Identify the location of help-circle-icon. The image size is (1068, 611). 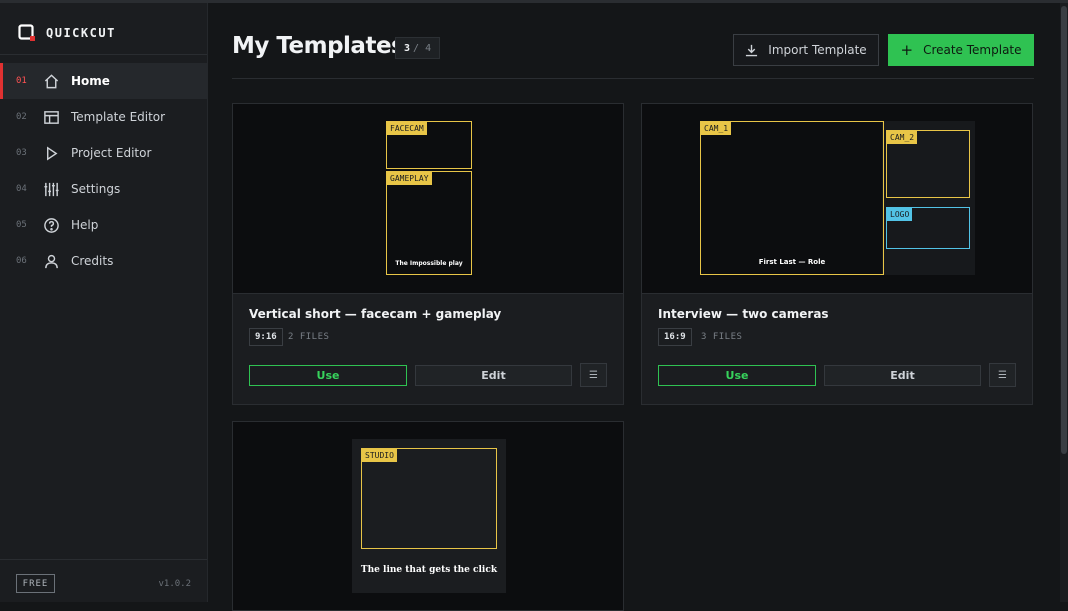
(51, 225).